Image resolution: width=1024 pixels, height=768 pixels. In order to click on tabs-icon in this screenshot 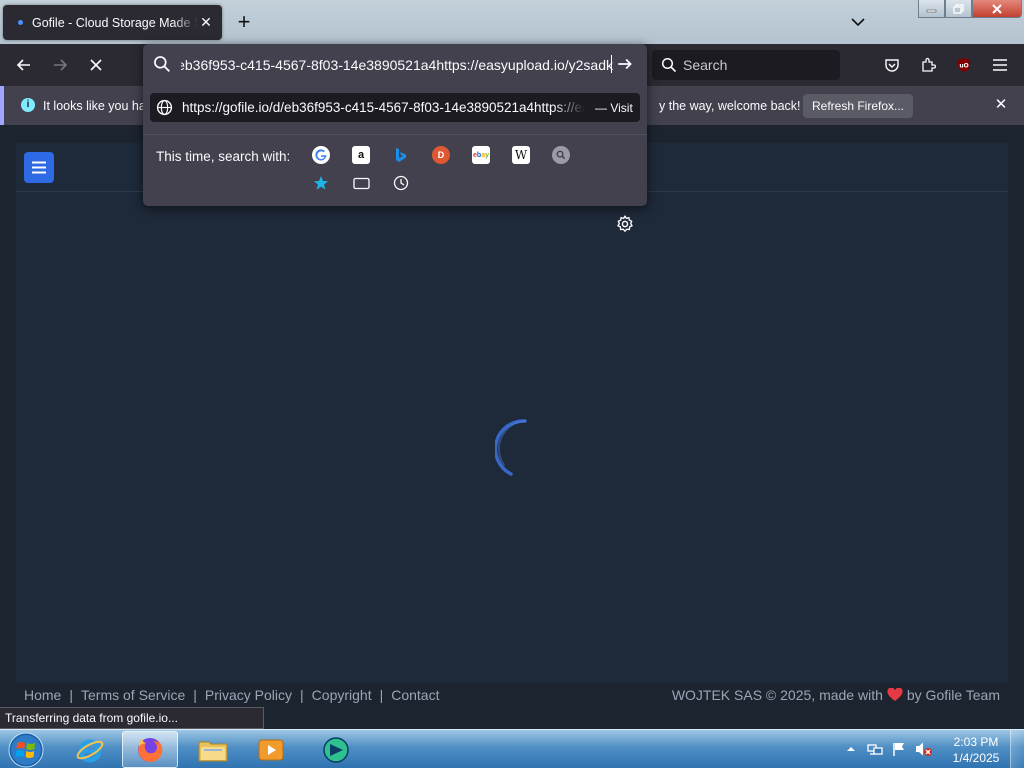, I will do `click(361, 183)`.